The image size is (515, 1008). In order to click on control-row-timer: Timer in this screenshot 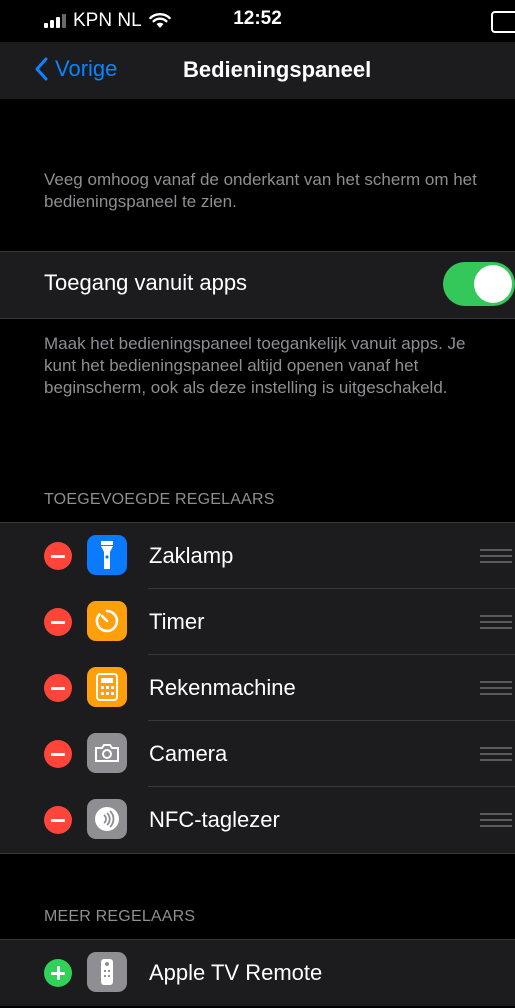, I will do `click(257, 622)`.